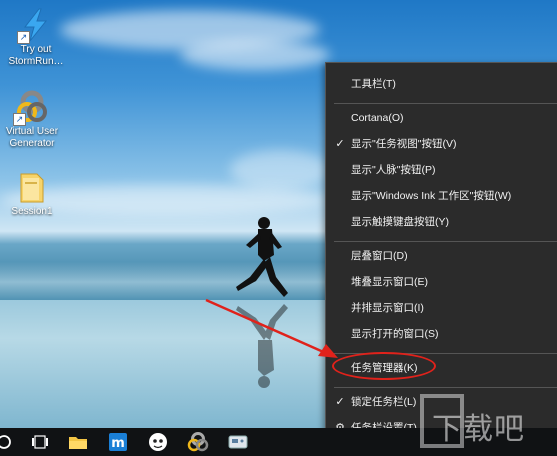 The image size is (557, 456). Describe the element at coordinates (32, 137) in the screenshot. I see `desktop-icon-label: Virtual User Generator` at that location.